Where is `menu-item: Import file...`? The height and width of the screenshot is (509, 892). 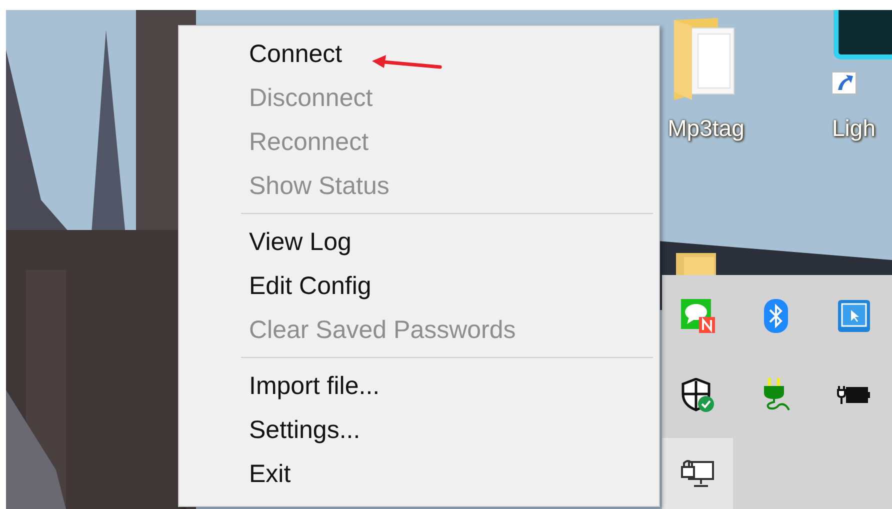
menu-item: Import file... is located at coordinates (419, 386).